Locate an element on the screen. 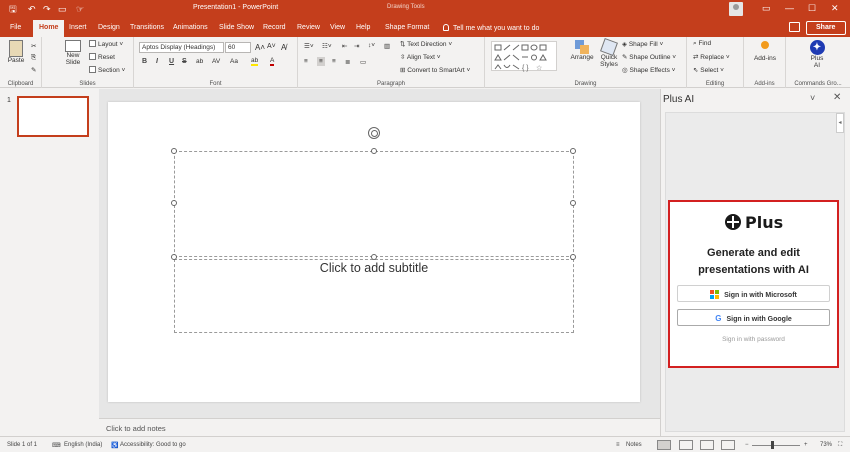 Image resolution: width=850 pixels, height=452 pixels. columns-icon: ▥ is located at coordinates (387, 46).